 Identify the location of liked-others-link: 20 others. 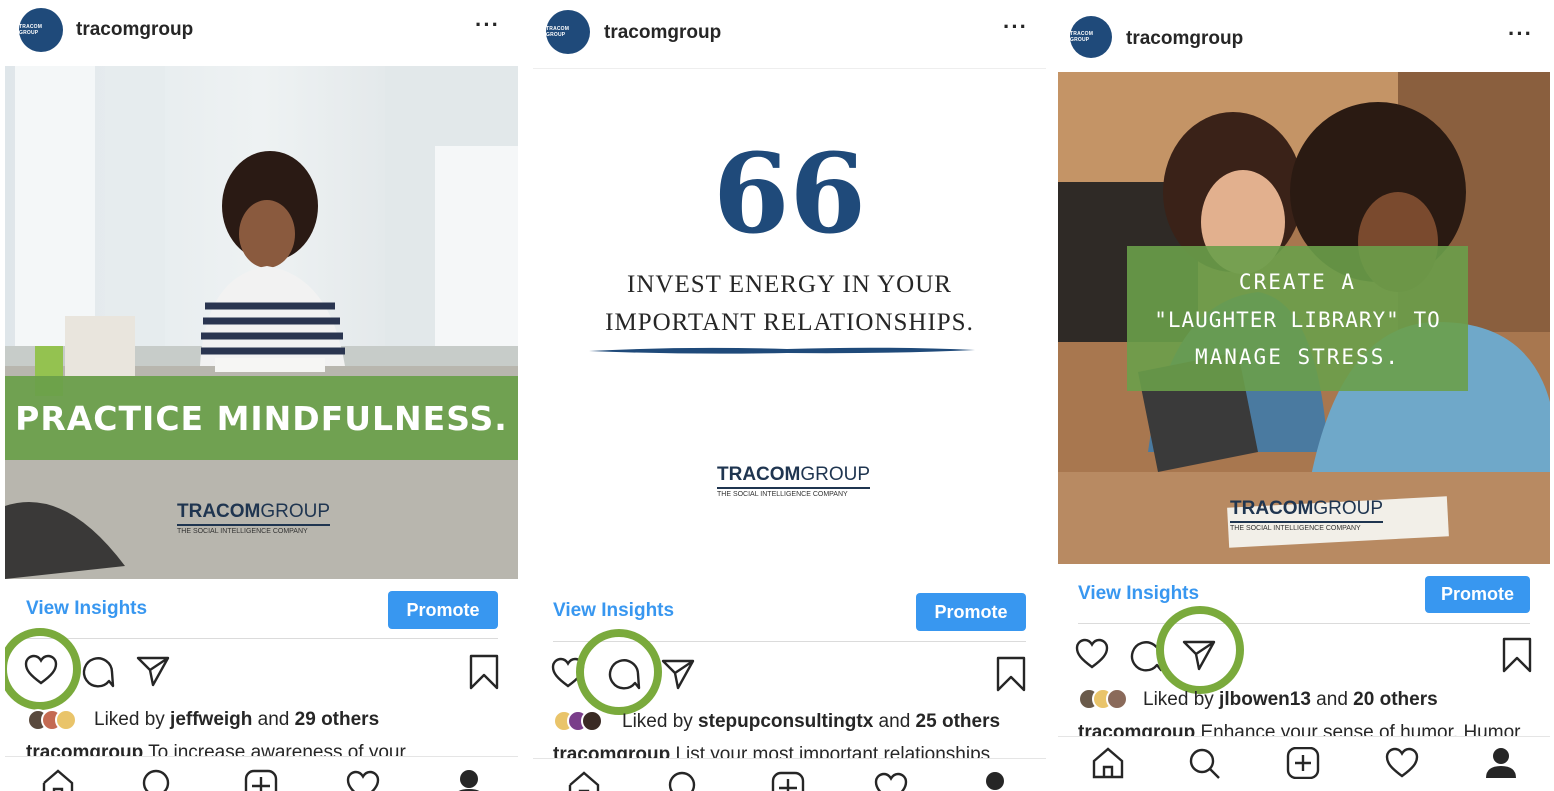
(1395, 699).